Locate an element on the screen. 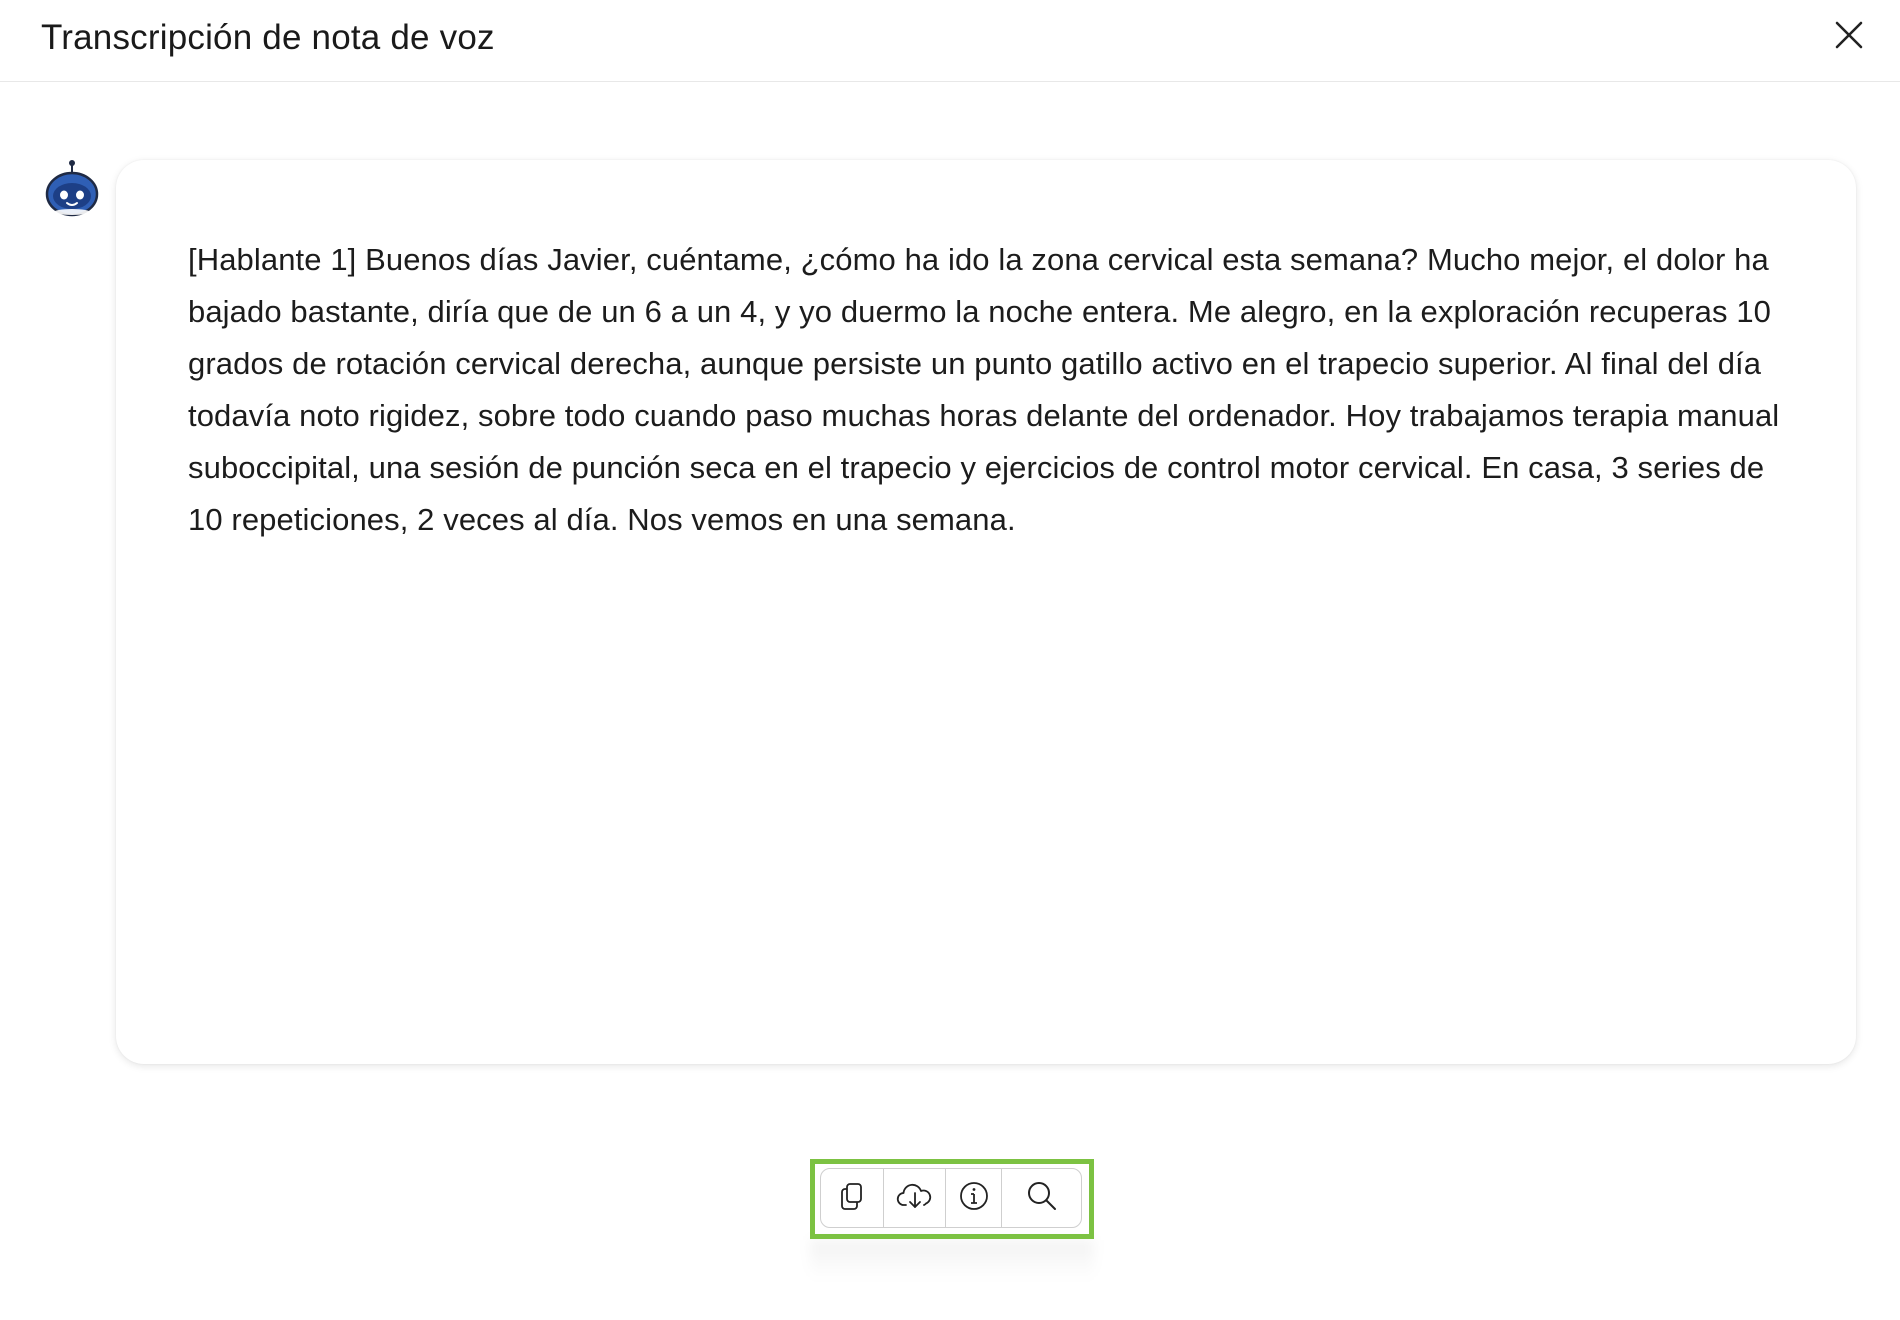 The image size is (1900, 1320). copy-button is located at coordinates (852, 1198).